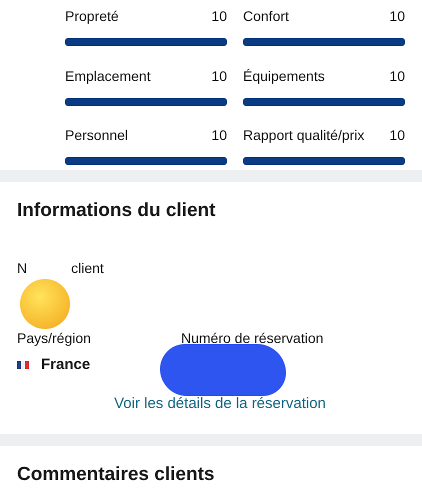 The height and width of the screenshot is (500, 422). Describe the element at coordinates (87, 268) in the screenshot. I see `field-label: client` at that location.